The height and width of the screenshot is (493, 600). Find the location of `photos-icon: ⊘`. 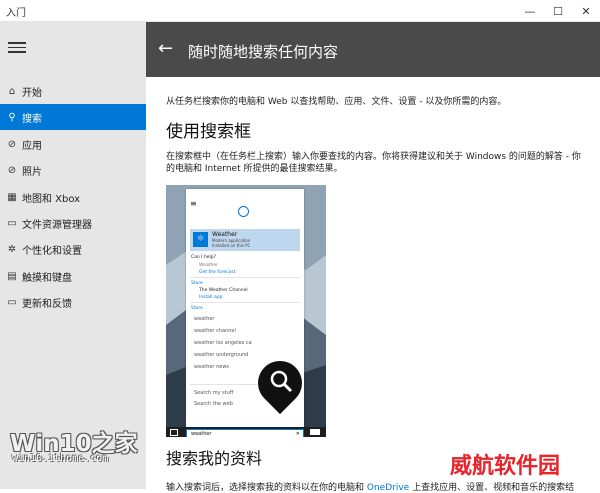

photos-icon: ⊘ is located at coordinates (12, 170).